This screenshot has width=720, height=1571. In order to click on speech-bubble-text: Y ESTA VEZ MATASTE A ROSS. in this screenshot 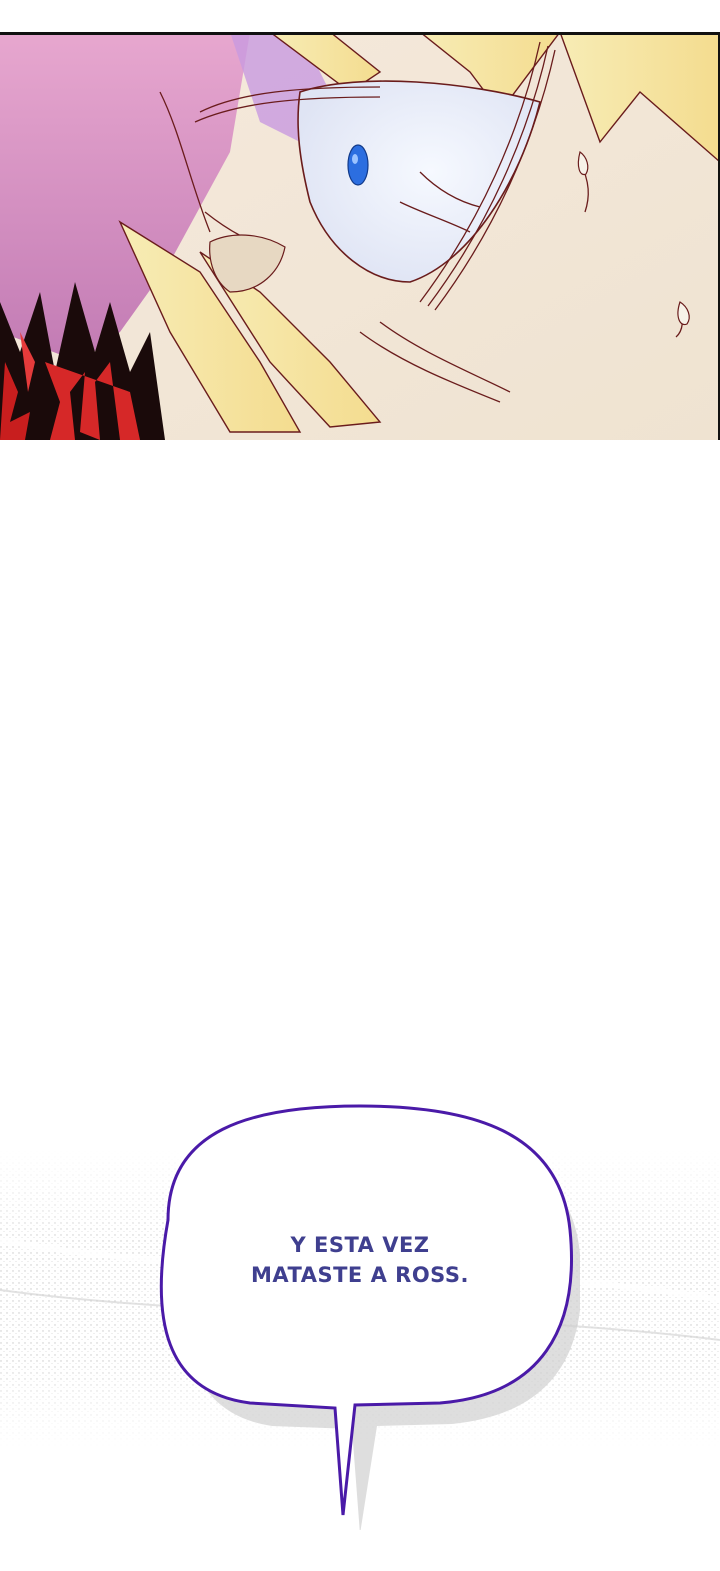, I will do `click(360, 1260)`.